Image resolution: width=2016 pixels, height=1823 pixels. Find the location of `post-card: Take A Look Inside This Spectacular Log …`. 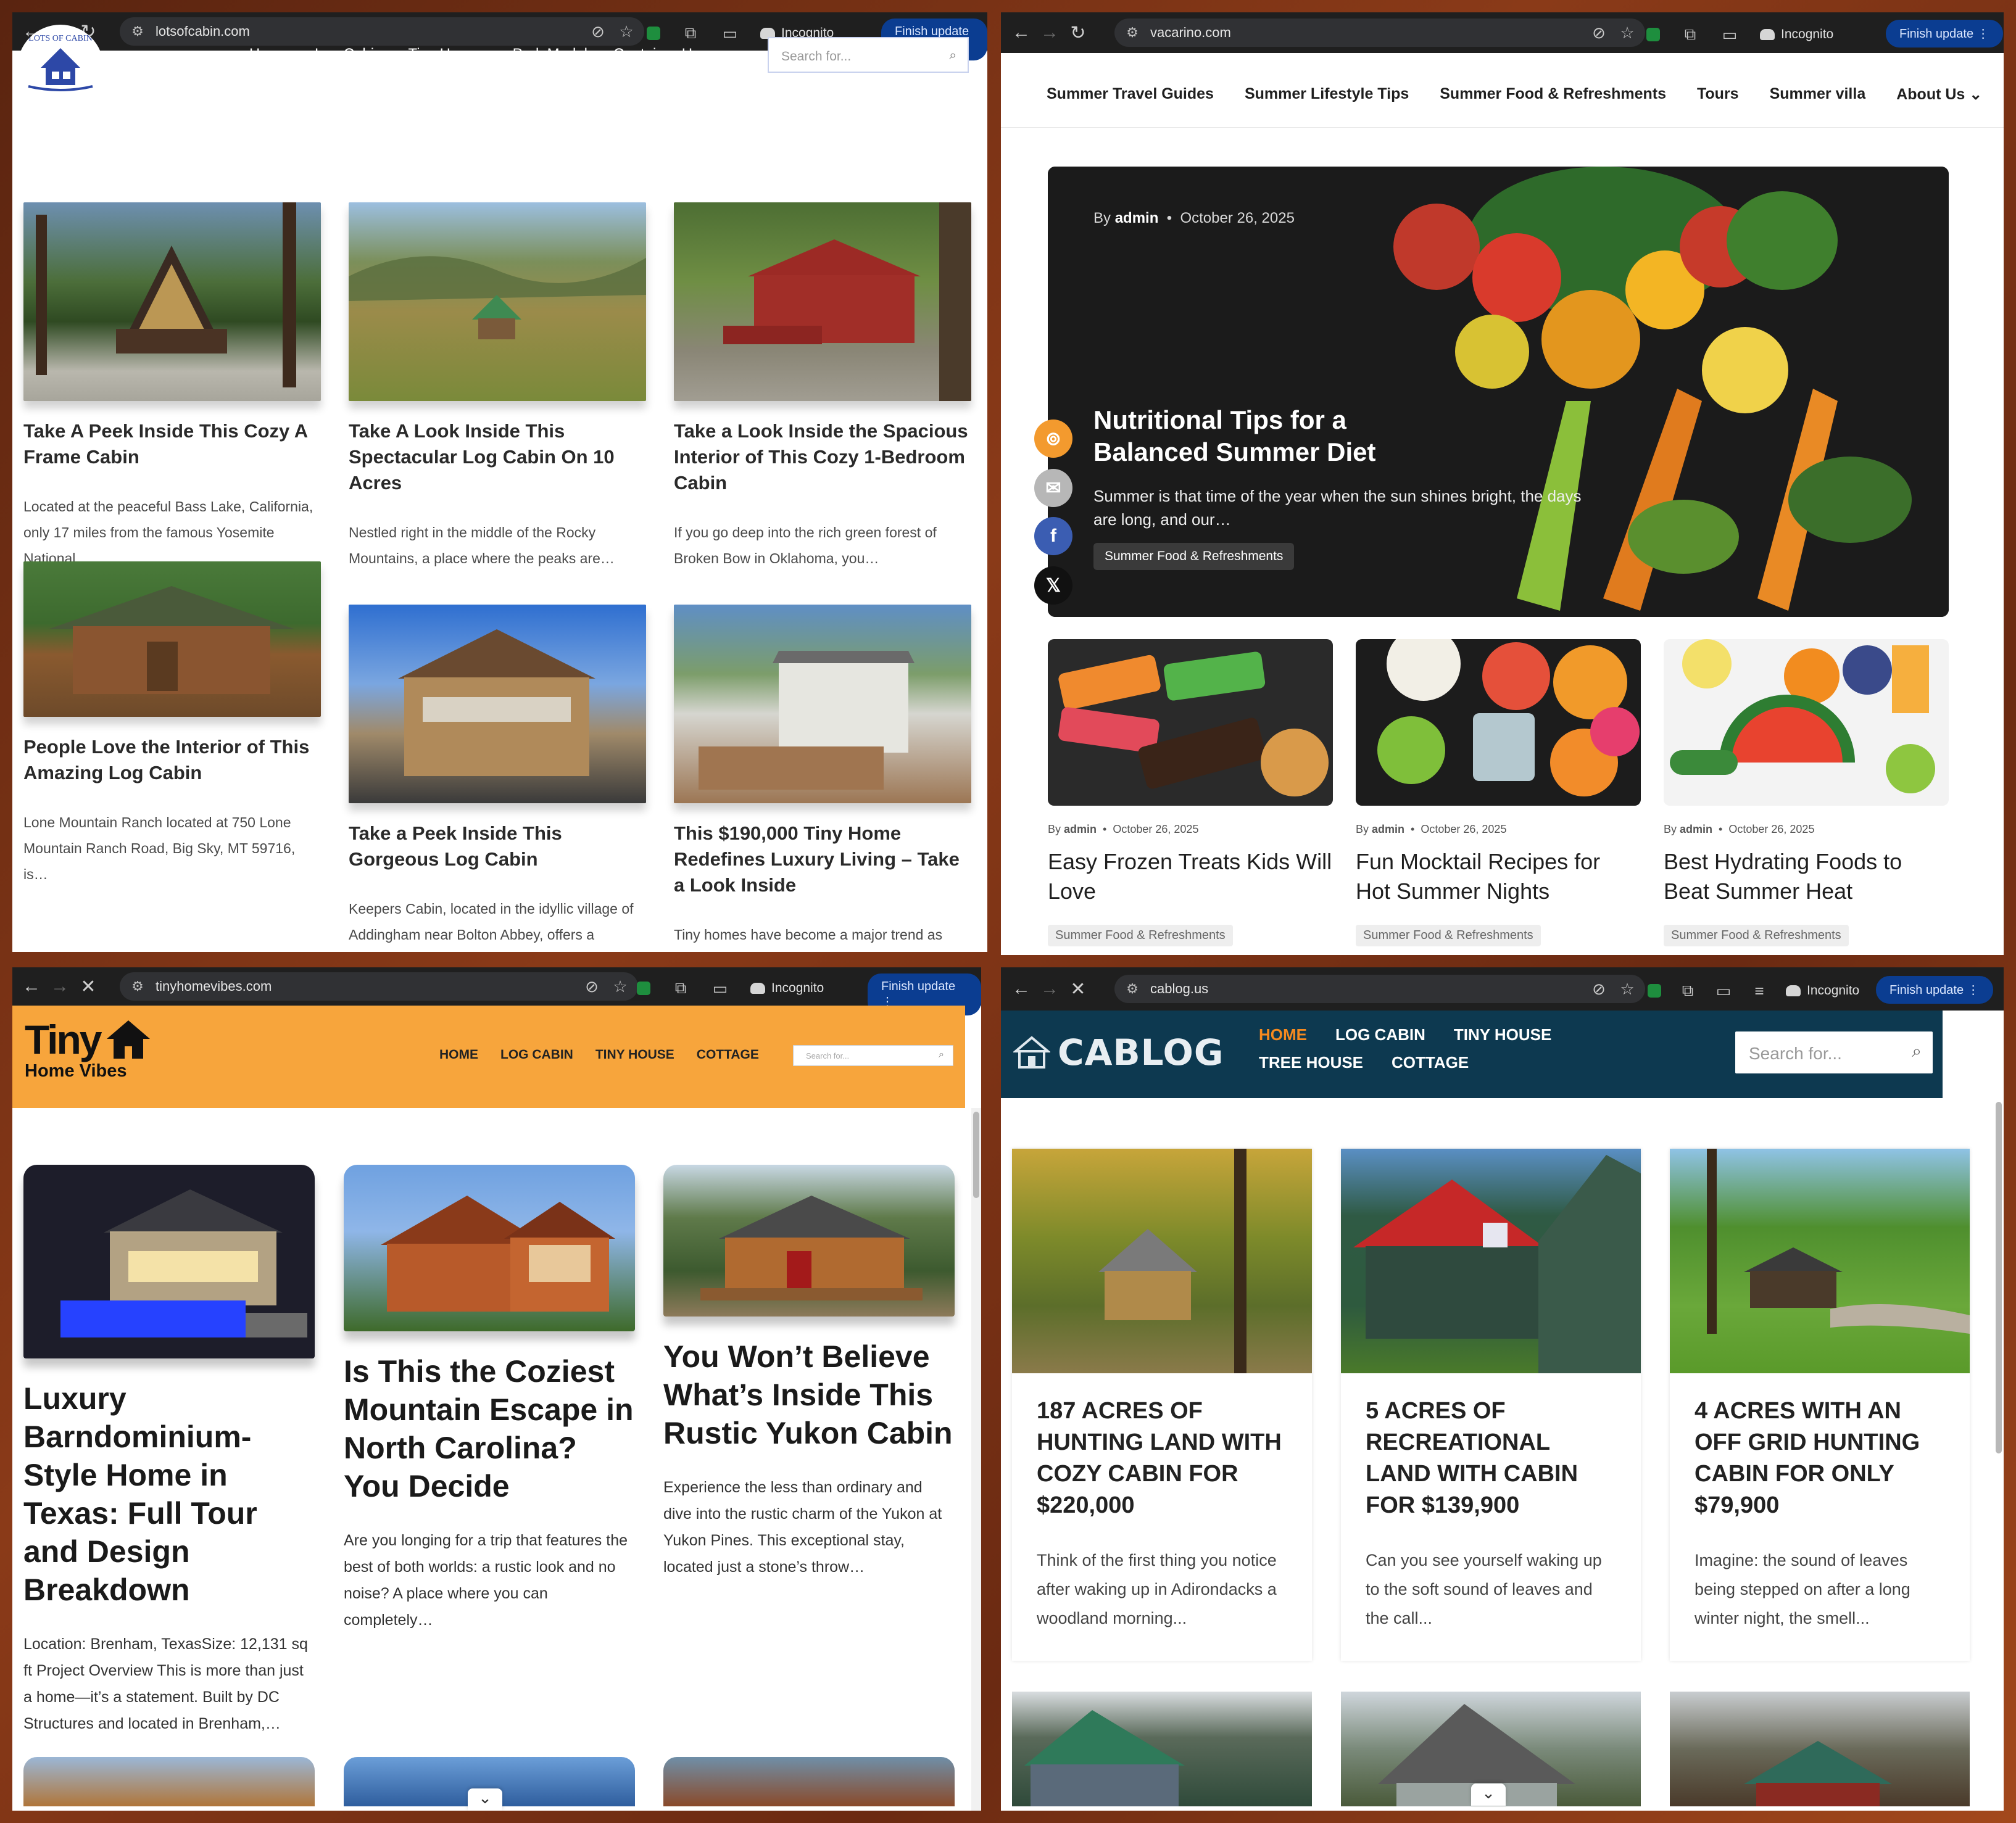

post-card: Take A Look Inside This Spectacular Log … is located at coordinates (497, 386).